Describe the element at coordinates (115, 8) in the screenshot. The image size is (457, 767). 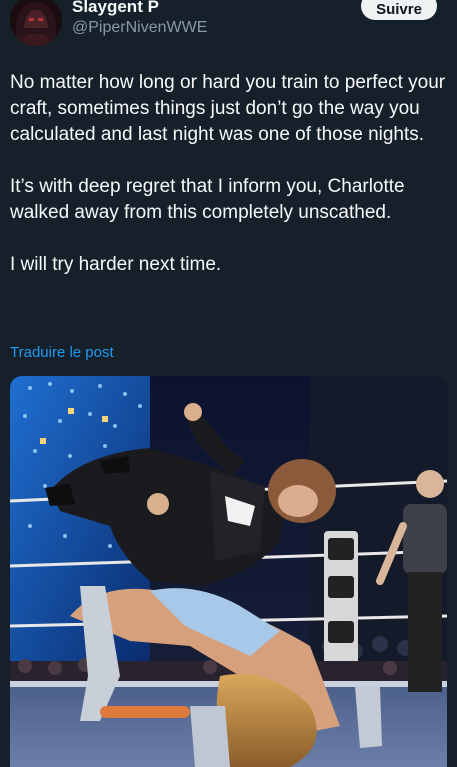
I see `author-name: Slaygent P` at that location.